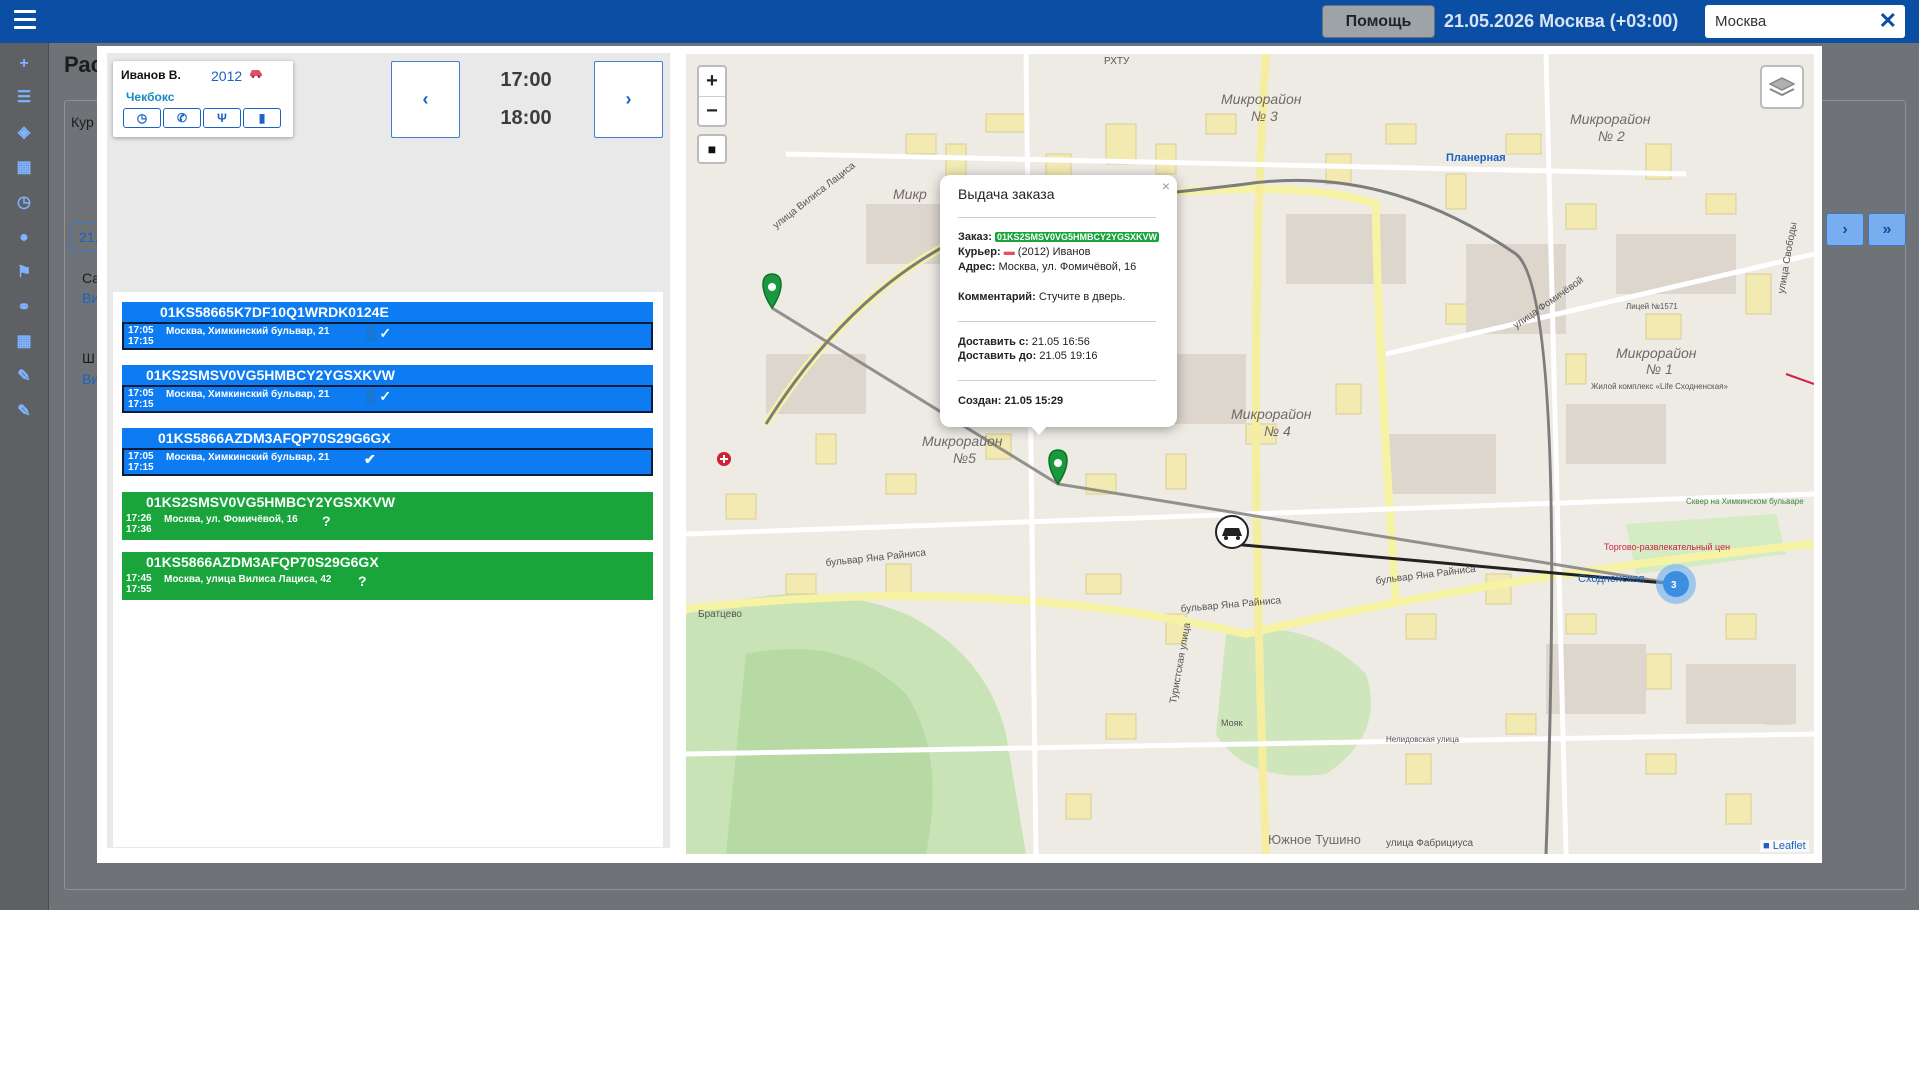  Describe the element at coordinates (362, 581) in the screenshot. I see `question-icon: ?` at that location.